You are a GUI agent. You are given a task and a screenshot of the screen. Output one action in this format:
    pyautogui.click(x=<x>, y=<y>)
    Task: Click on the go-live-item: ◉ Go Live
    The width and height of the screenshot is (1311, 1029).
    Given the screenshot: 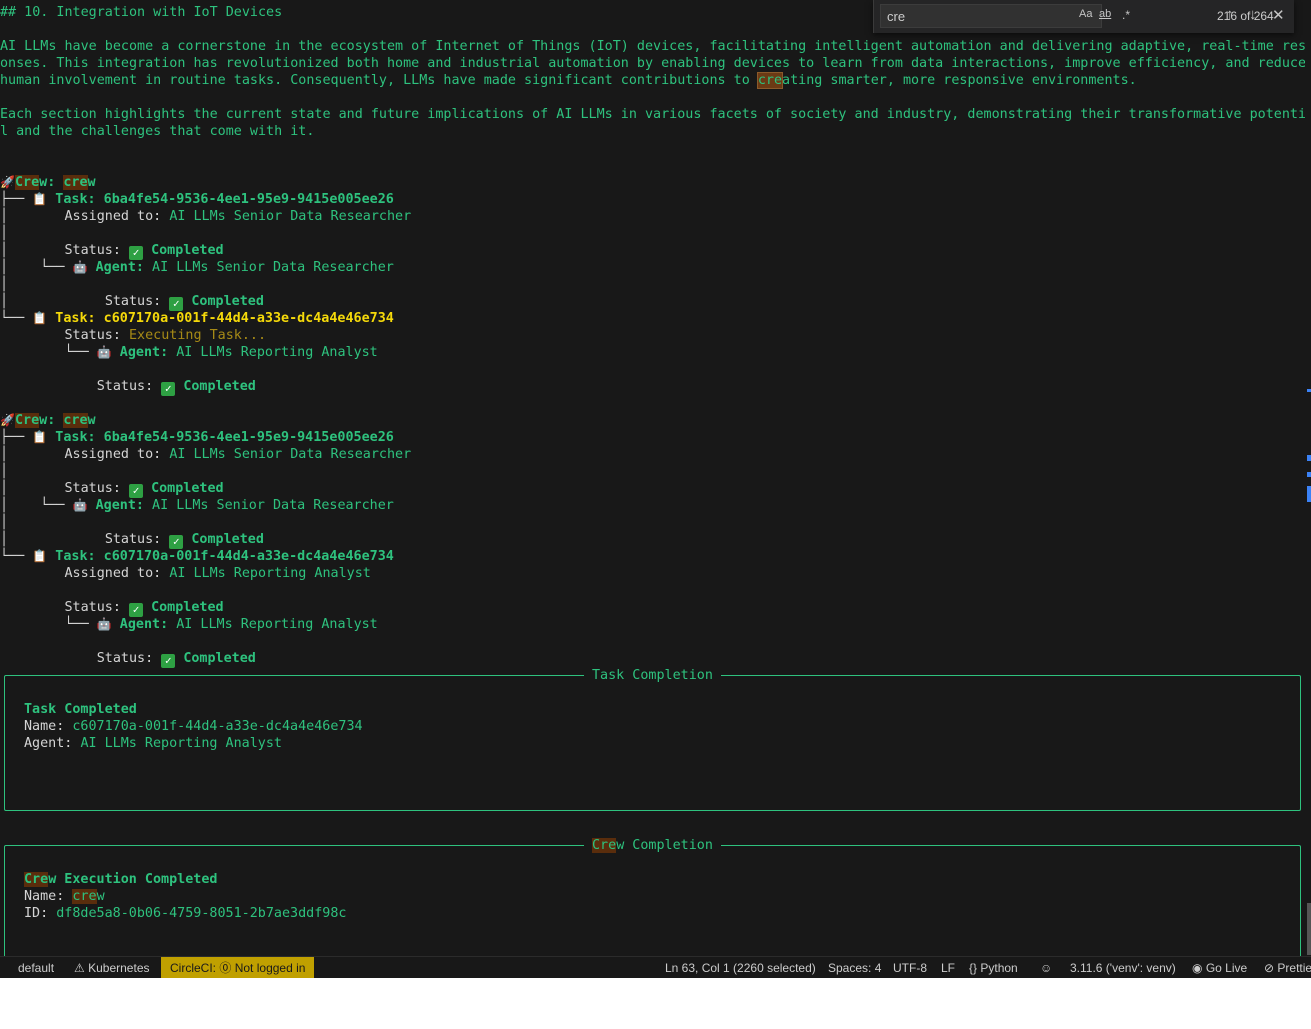 What is the action you would take?
    pyautogui.click(x=1219, y=967)
    